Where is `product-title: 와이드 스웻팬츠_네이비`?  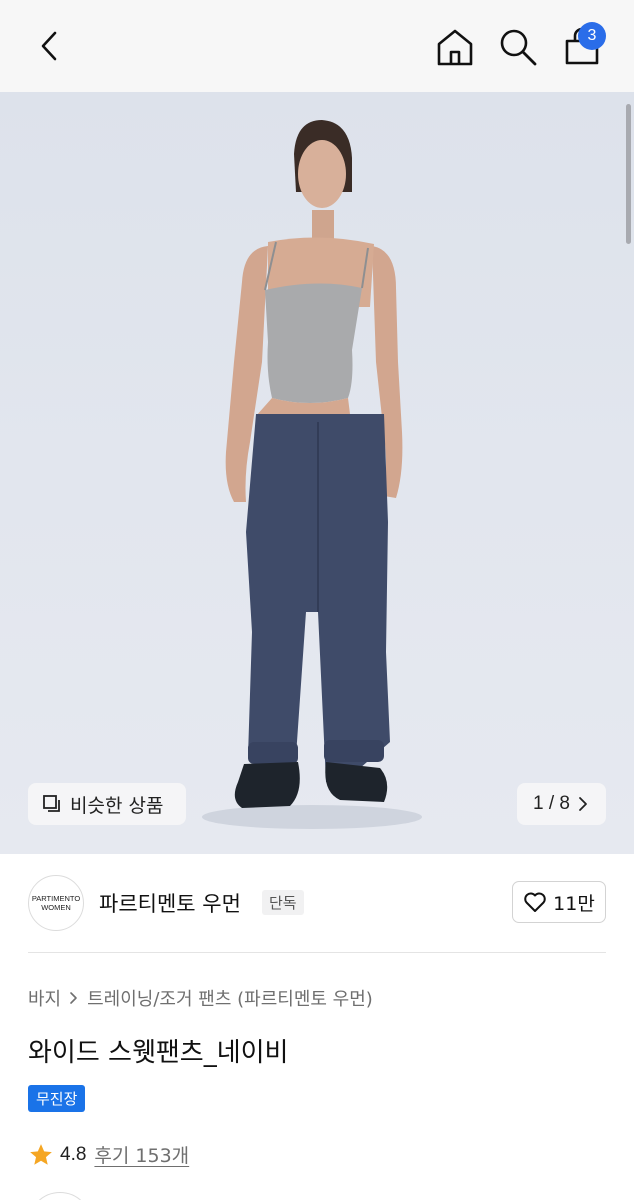
product-title: 와이드 스웻팬츠_네이비 is located at coordinates (158, 1053).